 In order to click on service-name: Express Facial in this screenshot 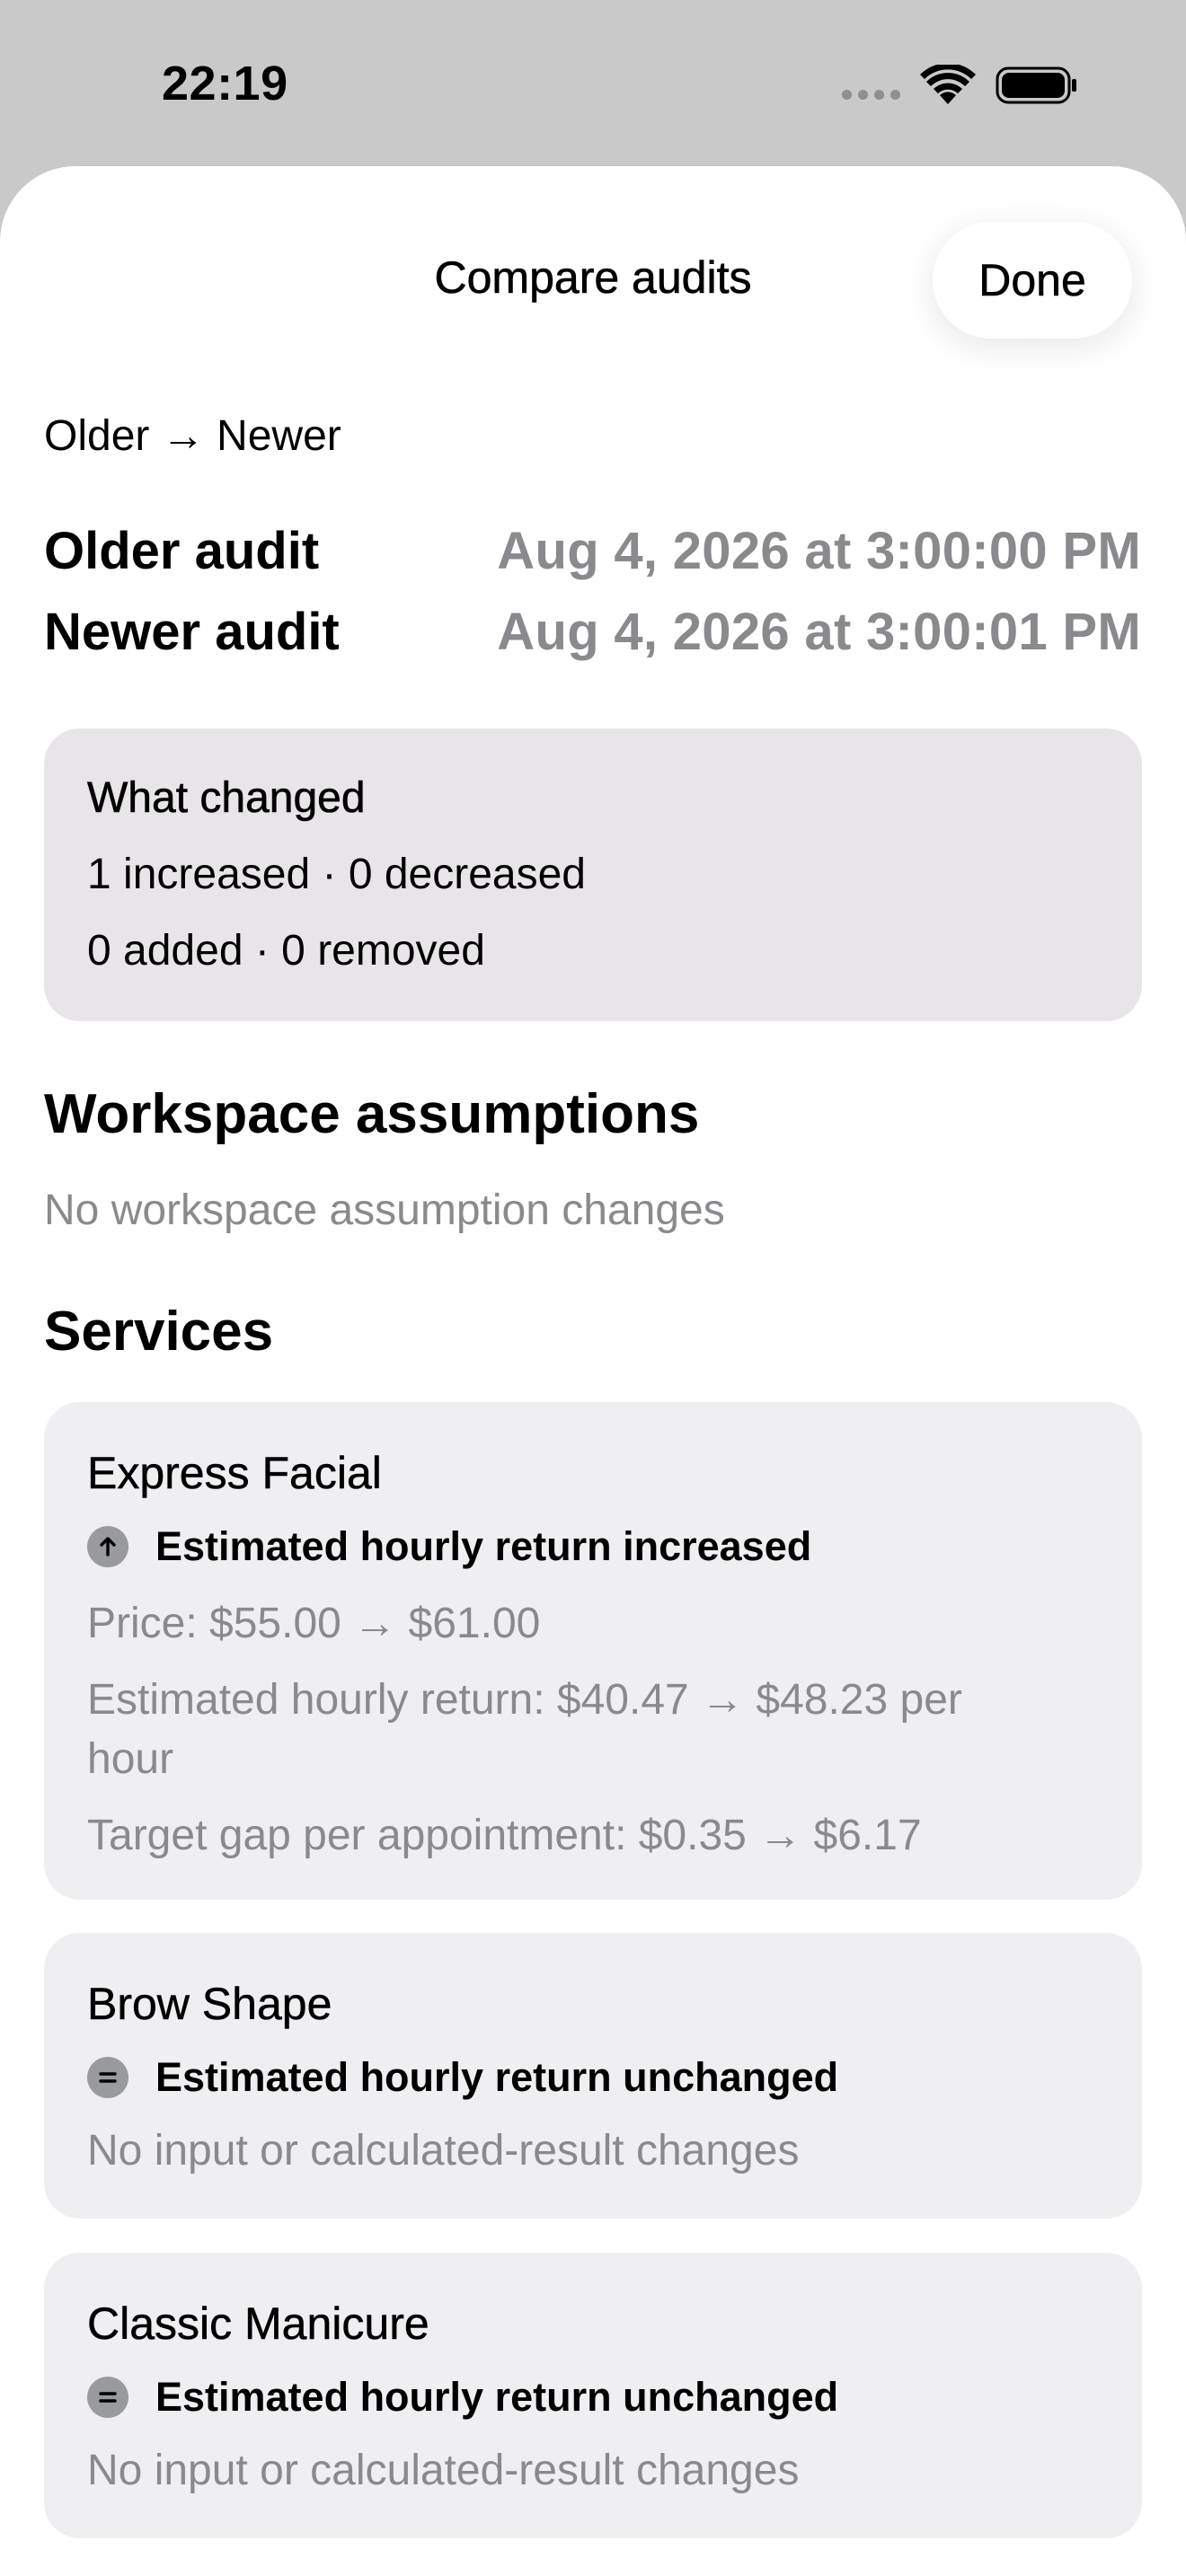, I will do `click(234, 1473)`.